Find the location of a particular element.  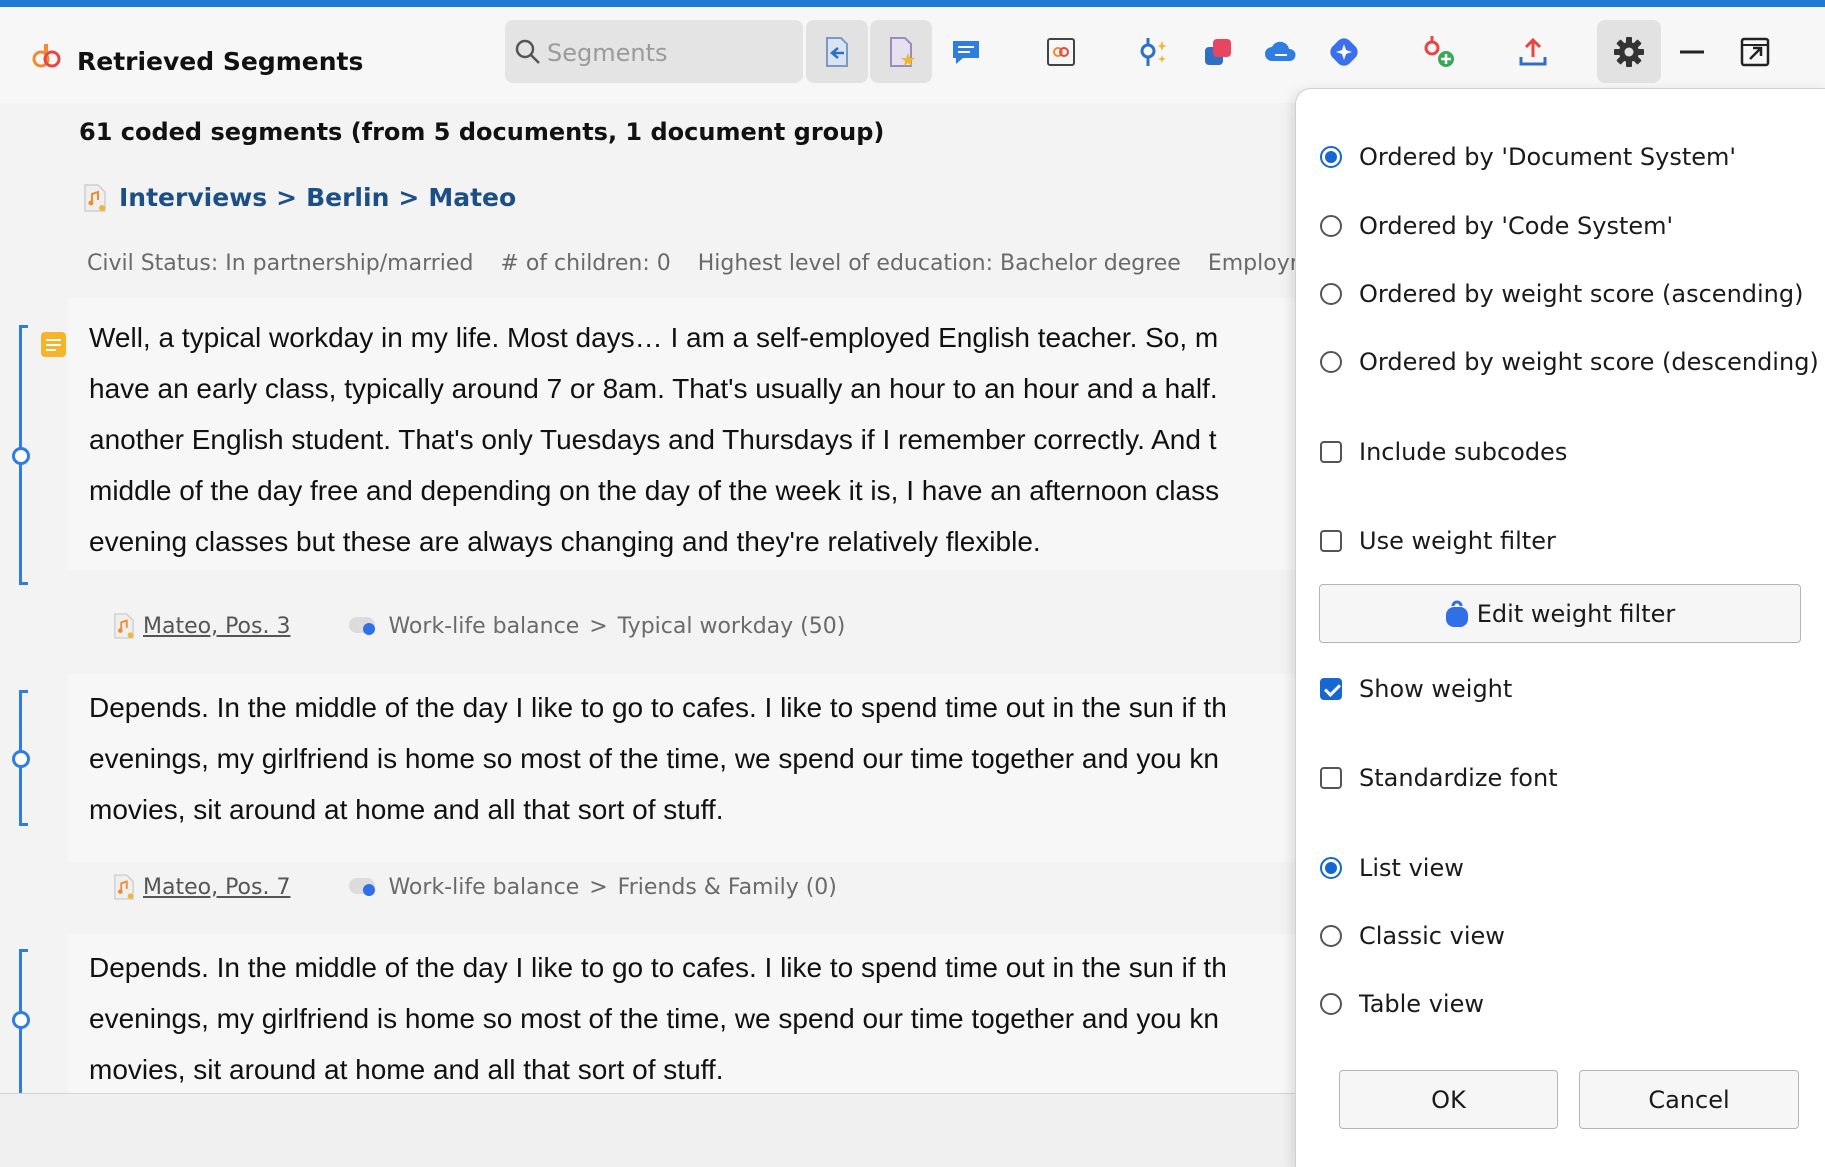

search-box is located at coordinates (654, 52).